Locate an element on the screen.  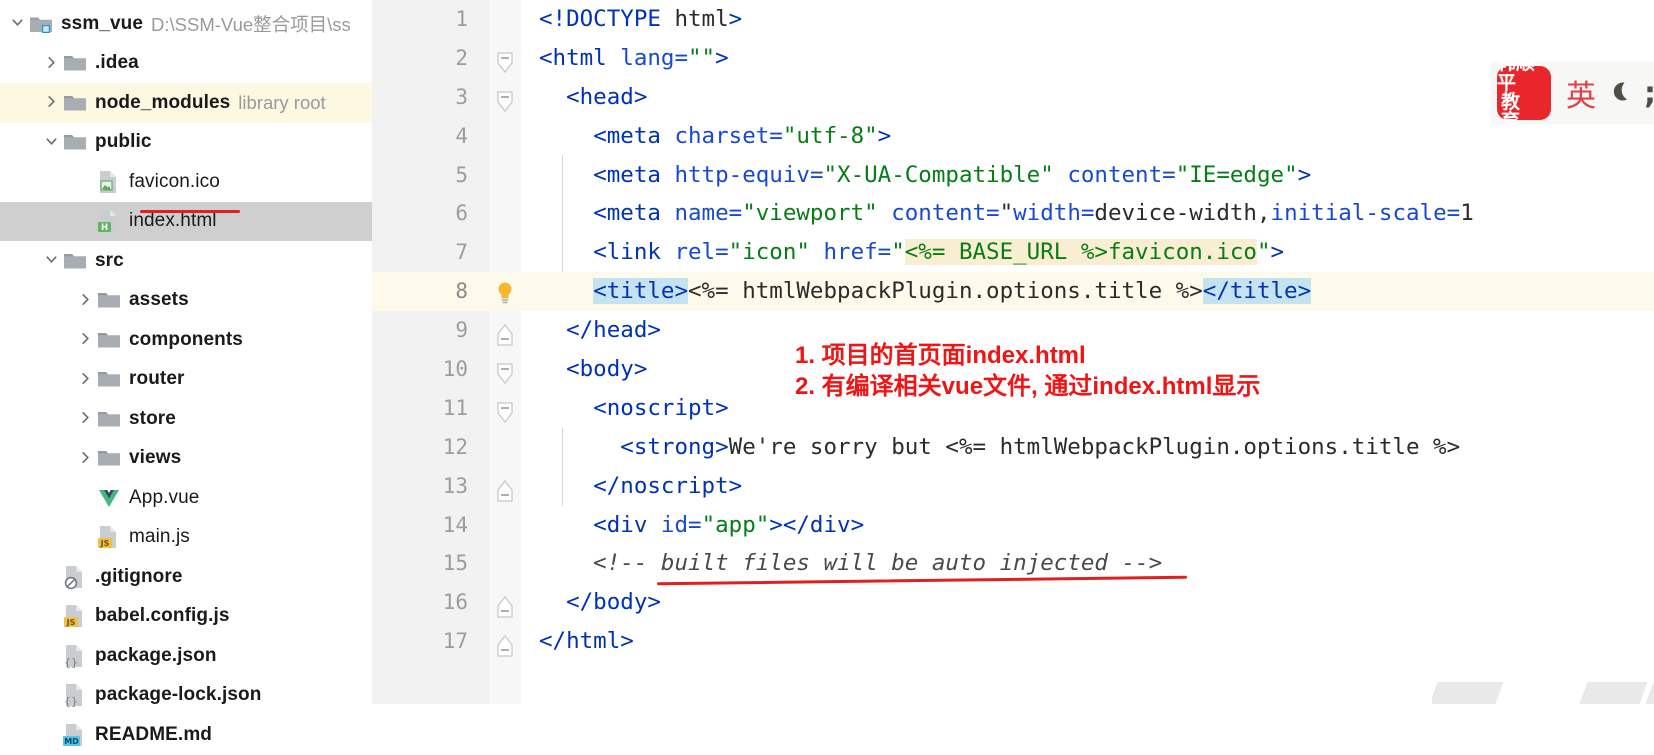
line-number: 10 is located at coordinates (455, 369).